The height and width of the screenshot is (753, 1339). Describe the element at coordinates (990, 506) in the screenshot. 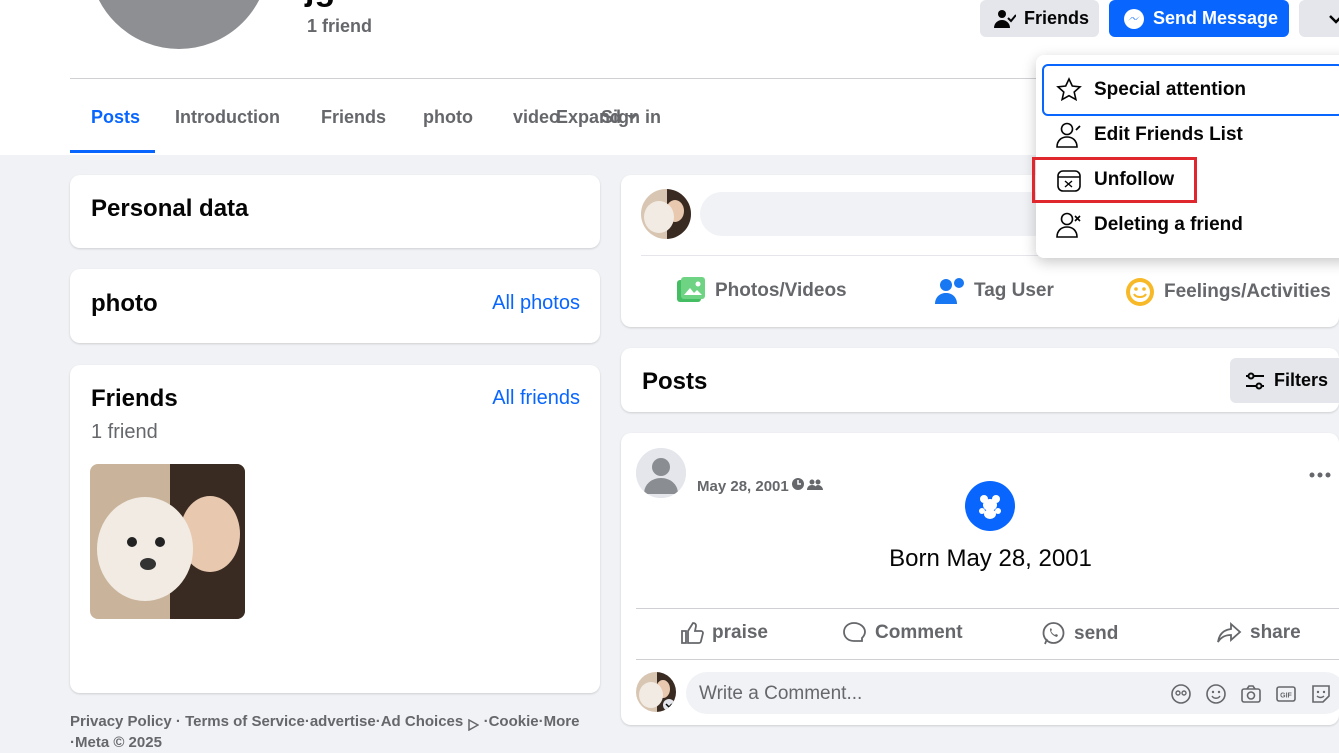

I see `birth-event-icon` at that location.